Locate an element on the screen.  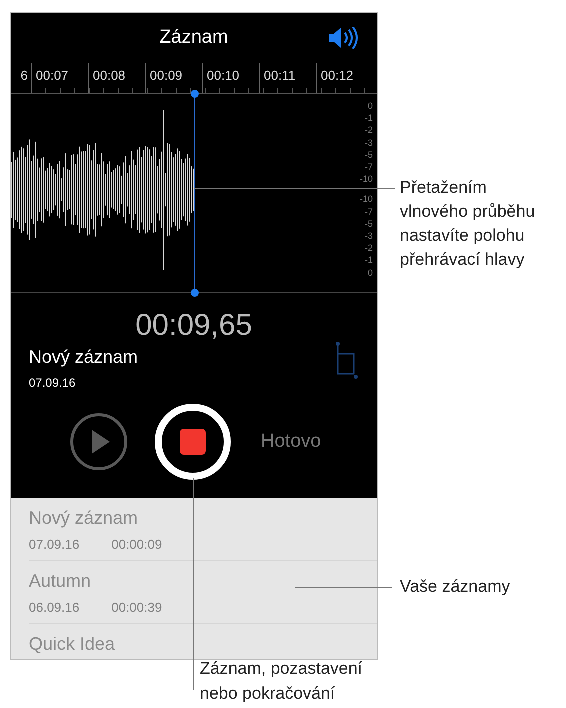
elapsed-time: 00:09,65 is located at coordinates (194, 326).